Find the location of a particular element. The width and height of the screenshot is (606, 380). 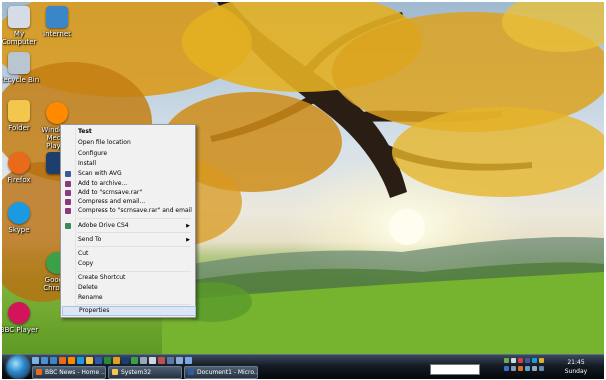

desktop-icon-skype: Skype is located at coordinates (21, 218).